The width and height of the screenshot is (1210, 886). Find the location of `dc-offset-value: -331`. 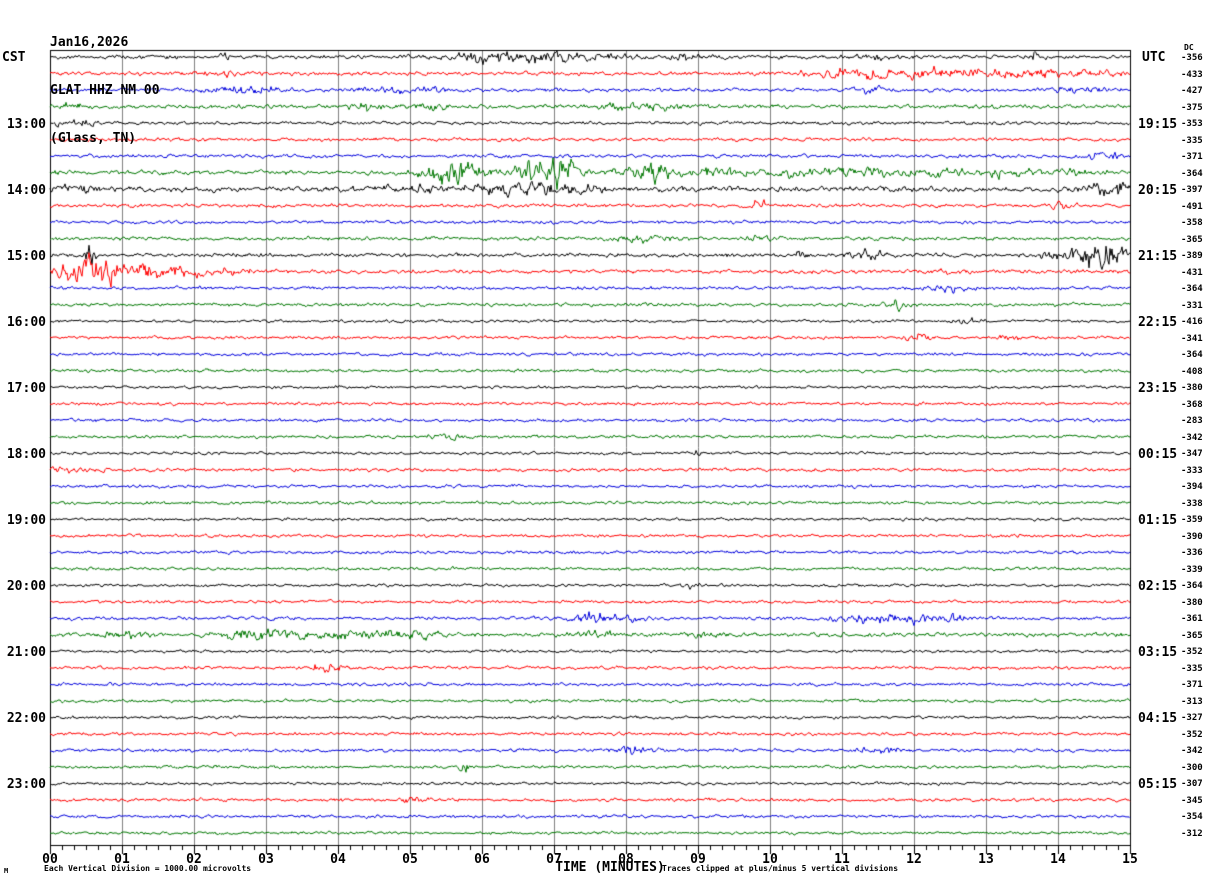

dc-offset-value: -331 is located at coordinates (1192, 305).